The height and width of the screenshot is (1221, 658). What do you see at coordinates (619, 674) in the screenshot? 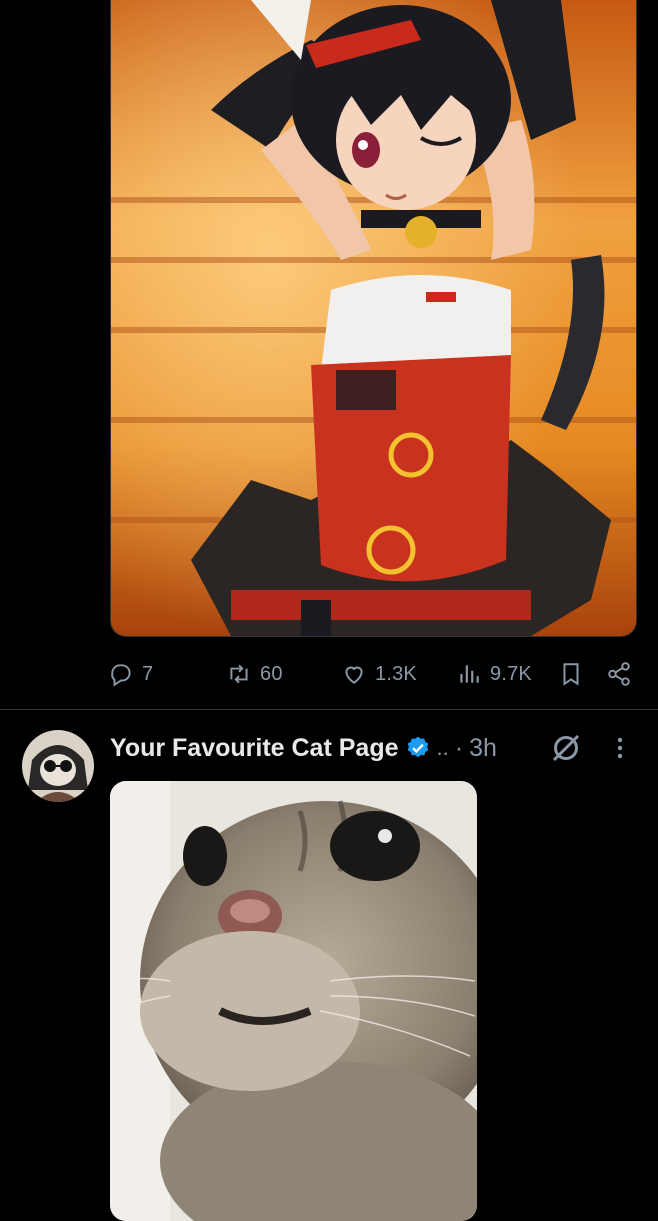
I see `share-icon` at bounding box center [619, 674].